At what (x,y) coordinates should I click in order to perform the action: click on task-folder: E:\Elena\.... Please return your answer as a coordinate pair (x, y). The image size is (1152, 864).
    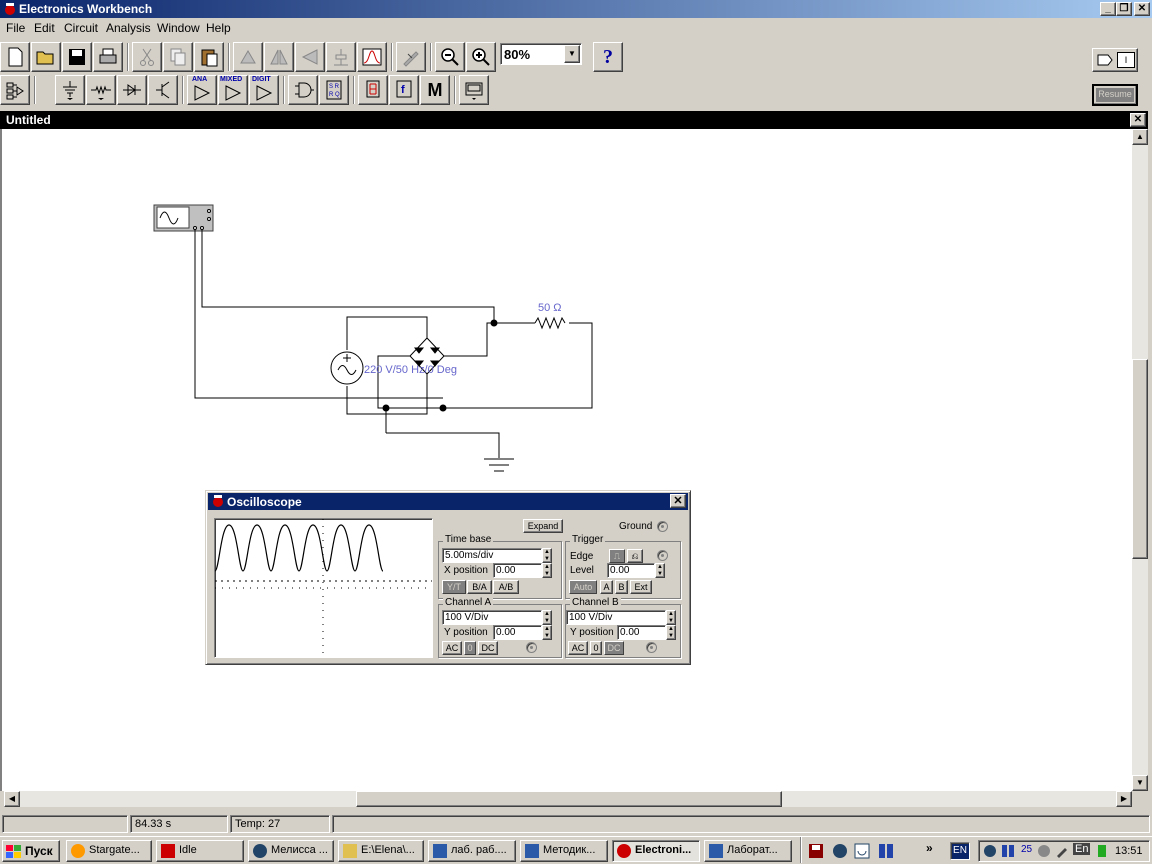
    Looking at the image, I should click on (381, 851).